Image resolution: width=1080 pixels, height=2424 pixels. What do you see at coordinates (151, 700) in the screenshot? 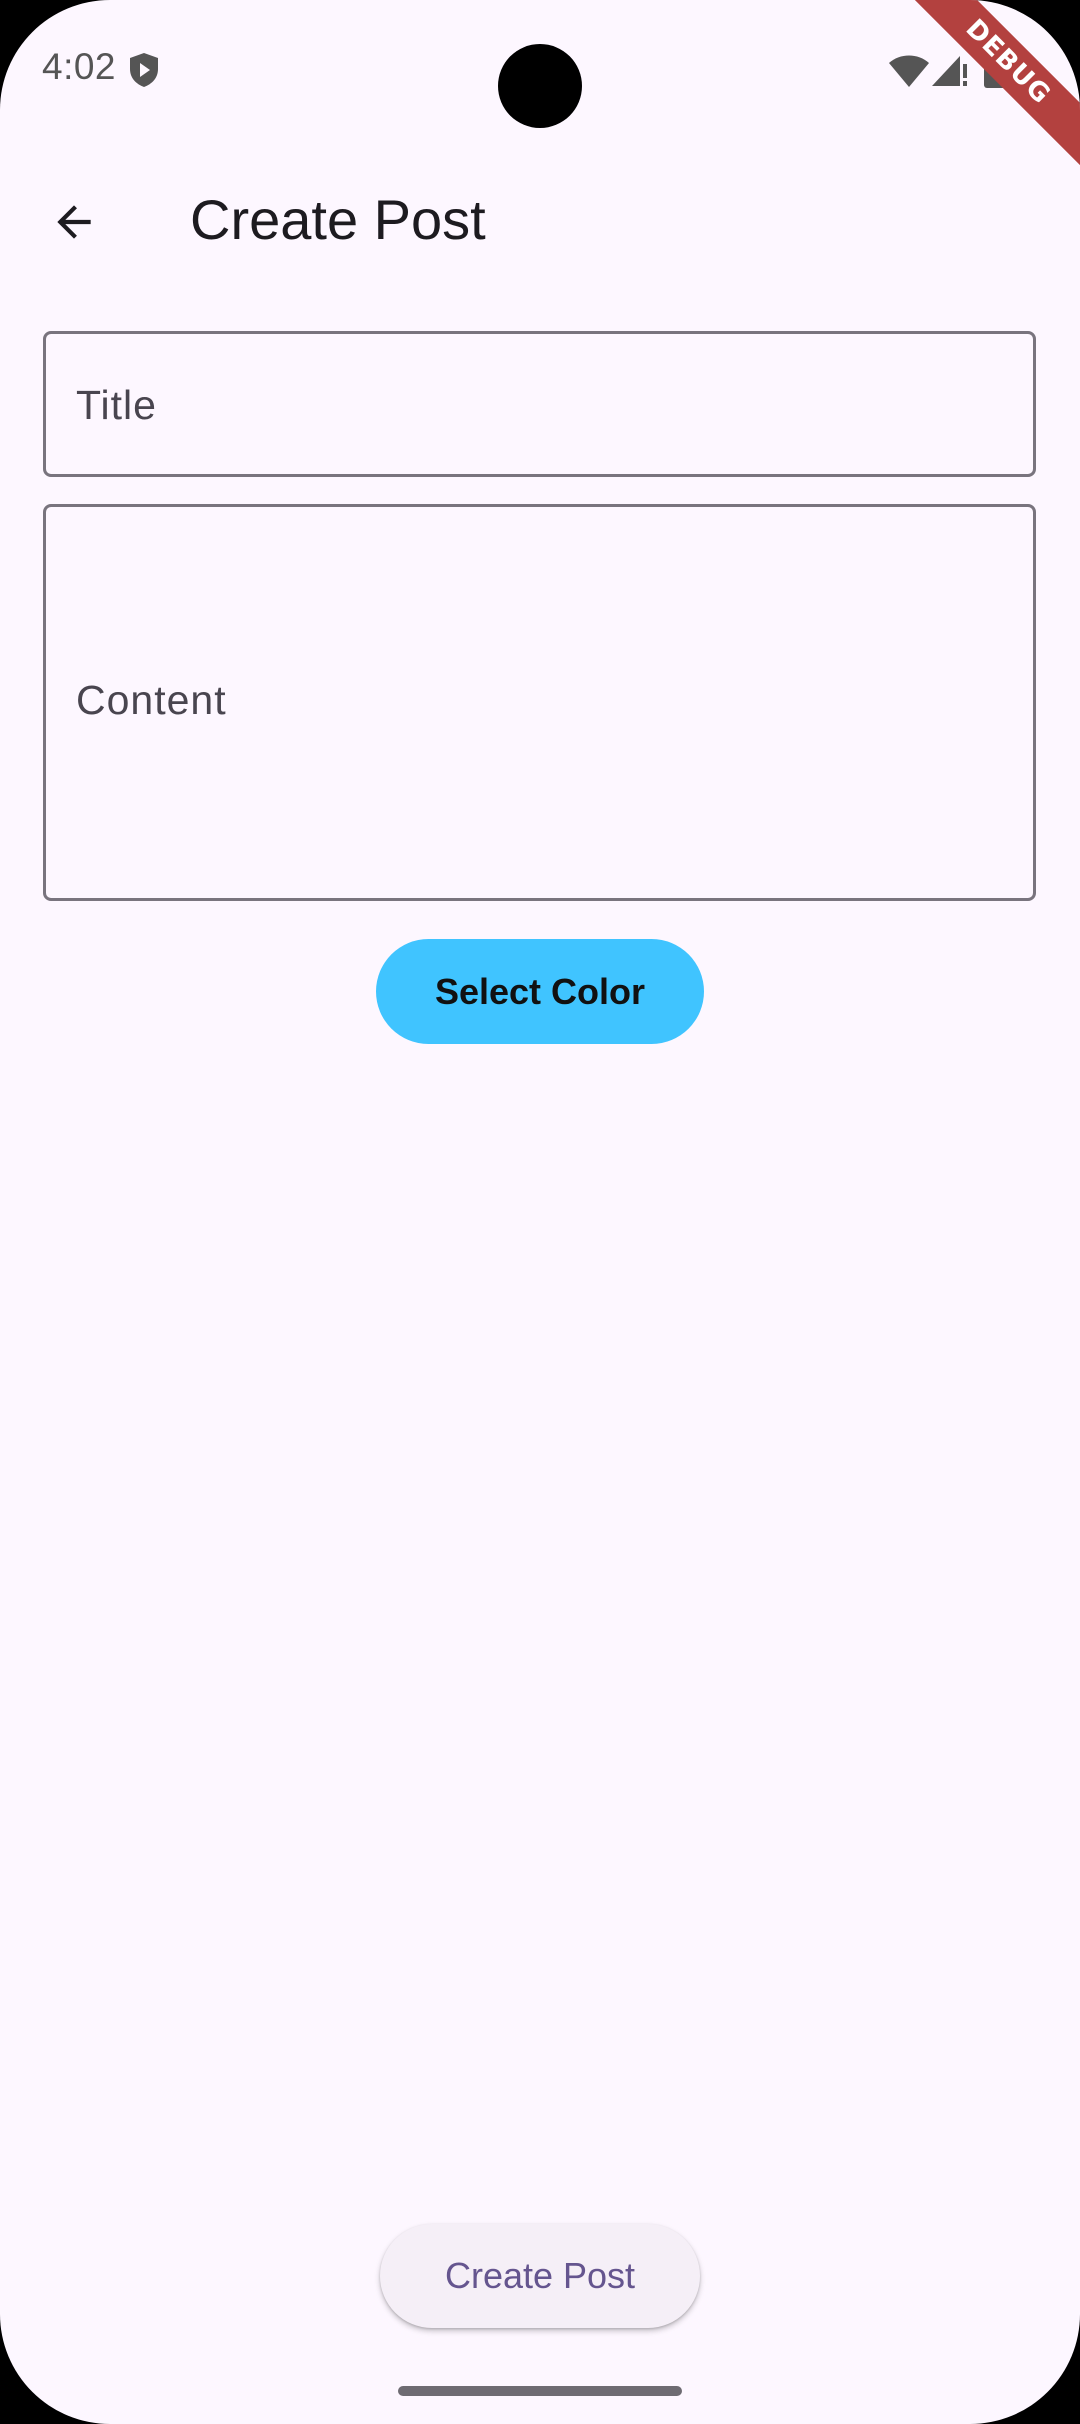
I see `content-field-label: Content` at bounding box center [151, 700].